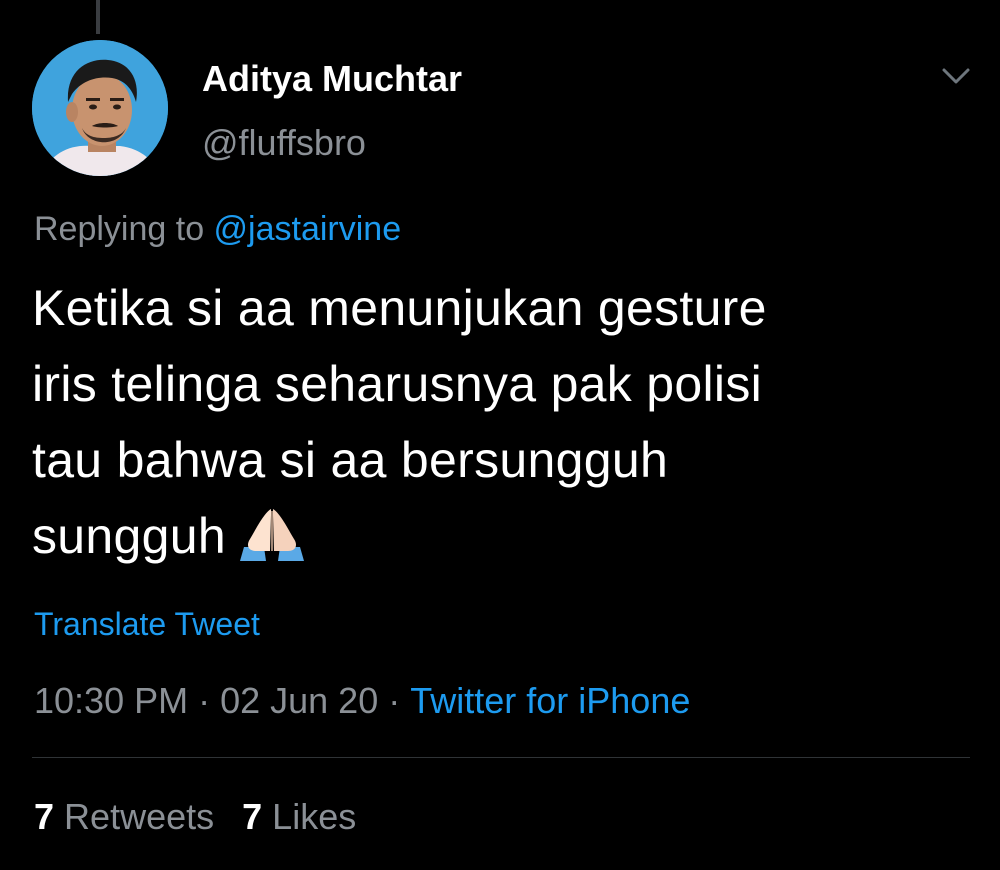  Describe the element at coordinates (124, 229) in the screenshot. I see `replying-to-label: Replying to` at that location.